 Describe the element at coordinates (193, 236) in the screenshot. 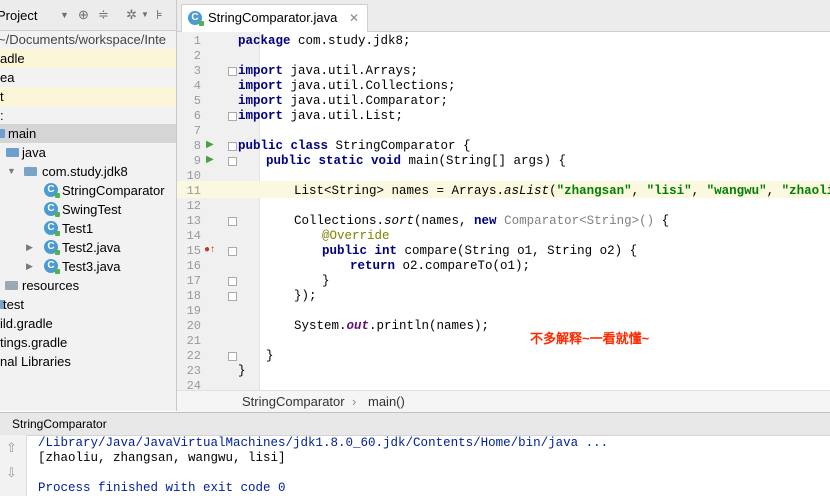

I see `line-number: 14` at that location.